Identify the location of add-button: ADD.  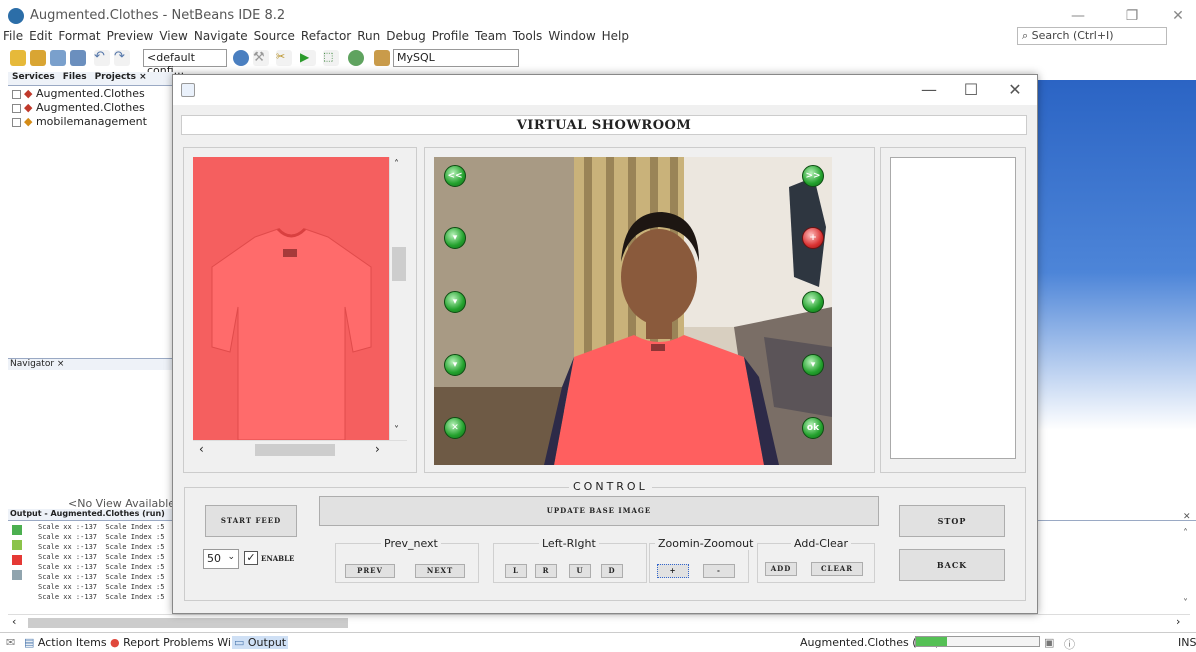
(781, 569).